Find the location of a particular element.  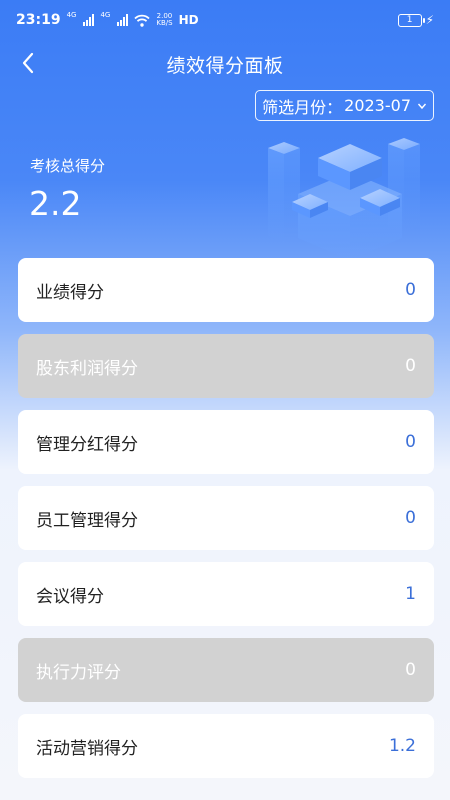

score-card-staff-management: 员工管理得分 0 is located at coordinates (226, 518).